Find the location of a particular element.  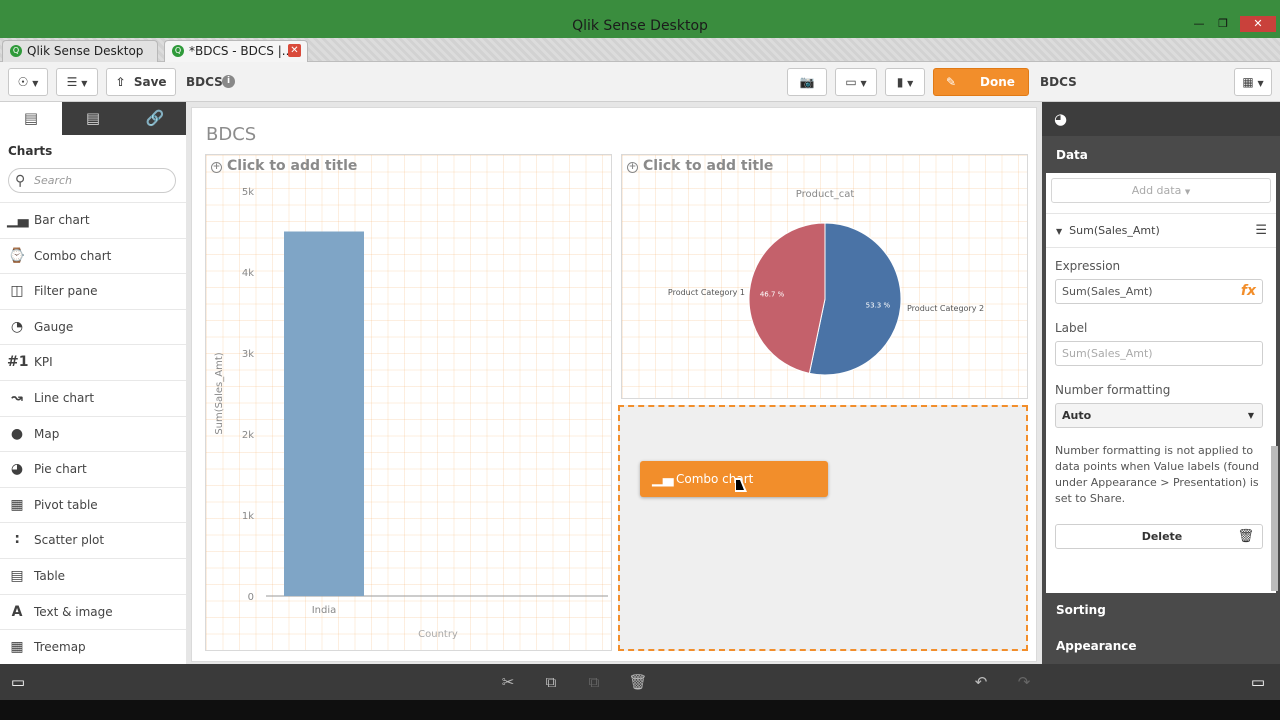

chart-item-gauge: ◔ Gauge is located at coordinates (93, 326).